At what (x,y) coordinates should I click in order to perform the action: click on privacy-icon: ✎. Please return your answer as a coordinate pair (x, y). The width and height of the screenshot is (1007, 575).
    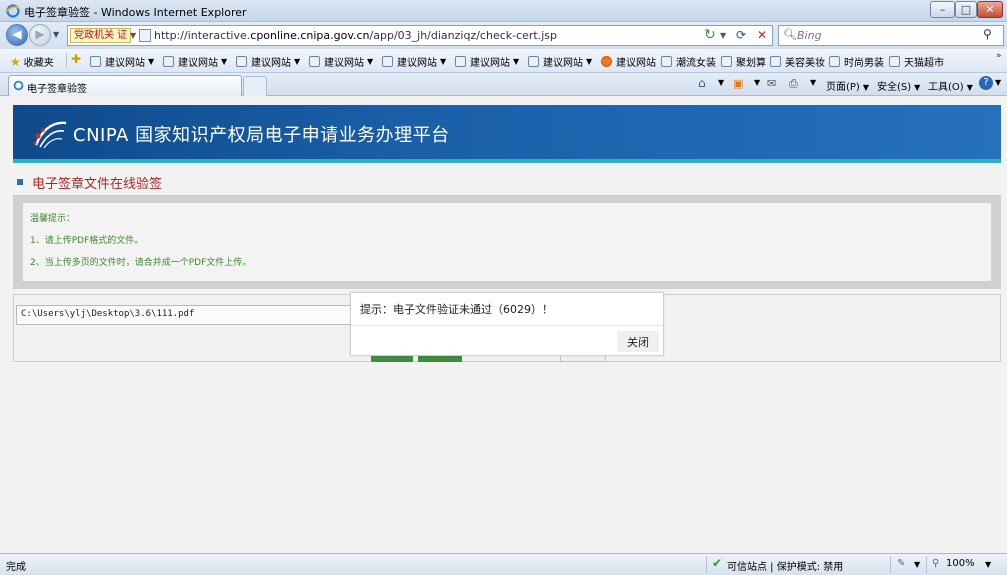
    Looking at the image, I should click on (901, 563).